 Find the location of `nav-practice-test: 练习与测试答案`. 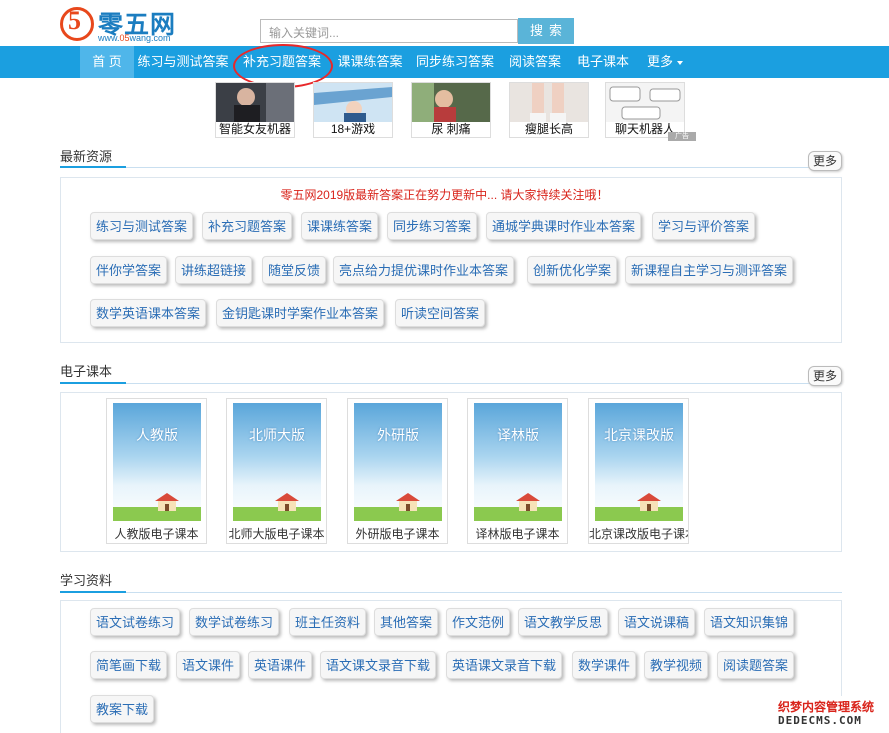

nav-practice-test: 练习与测试答案 is located at coordinates (183, 62).